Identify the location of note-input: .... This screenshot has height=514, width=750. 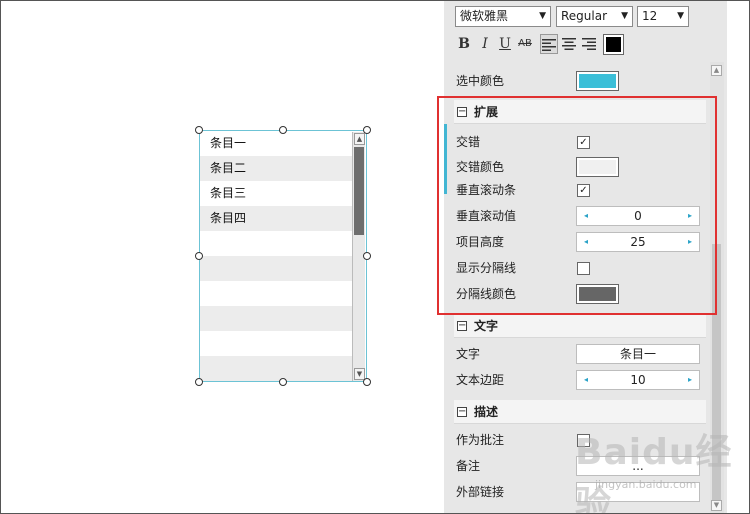
(638, 466).